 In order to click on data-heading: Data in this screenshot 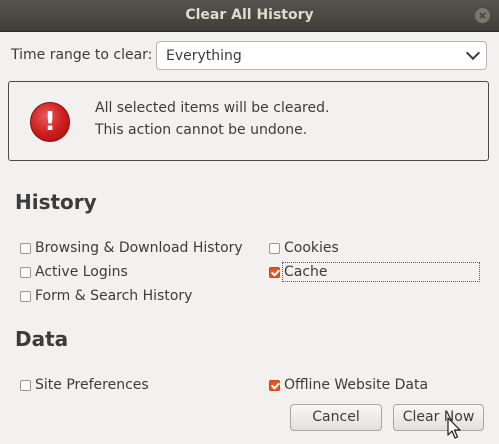, I will do `click(42, 339)`.